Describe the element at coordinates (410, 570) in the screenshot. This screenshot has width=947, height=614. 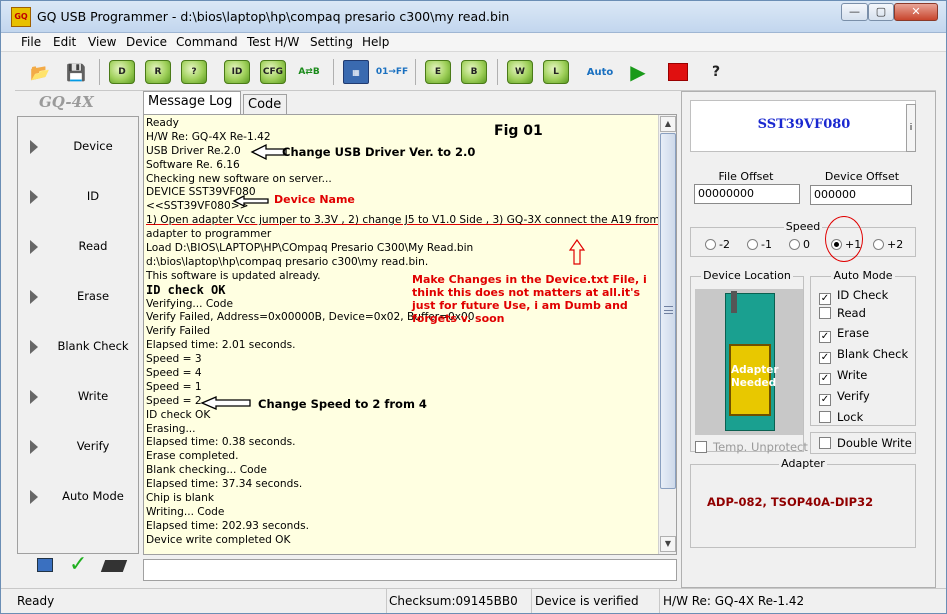
I see `command-input` at that location.